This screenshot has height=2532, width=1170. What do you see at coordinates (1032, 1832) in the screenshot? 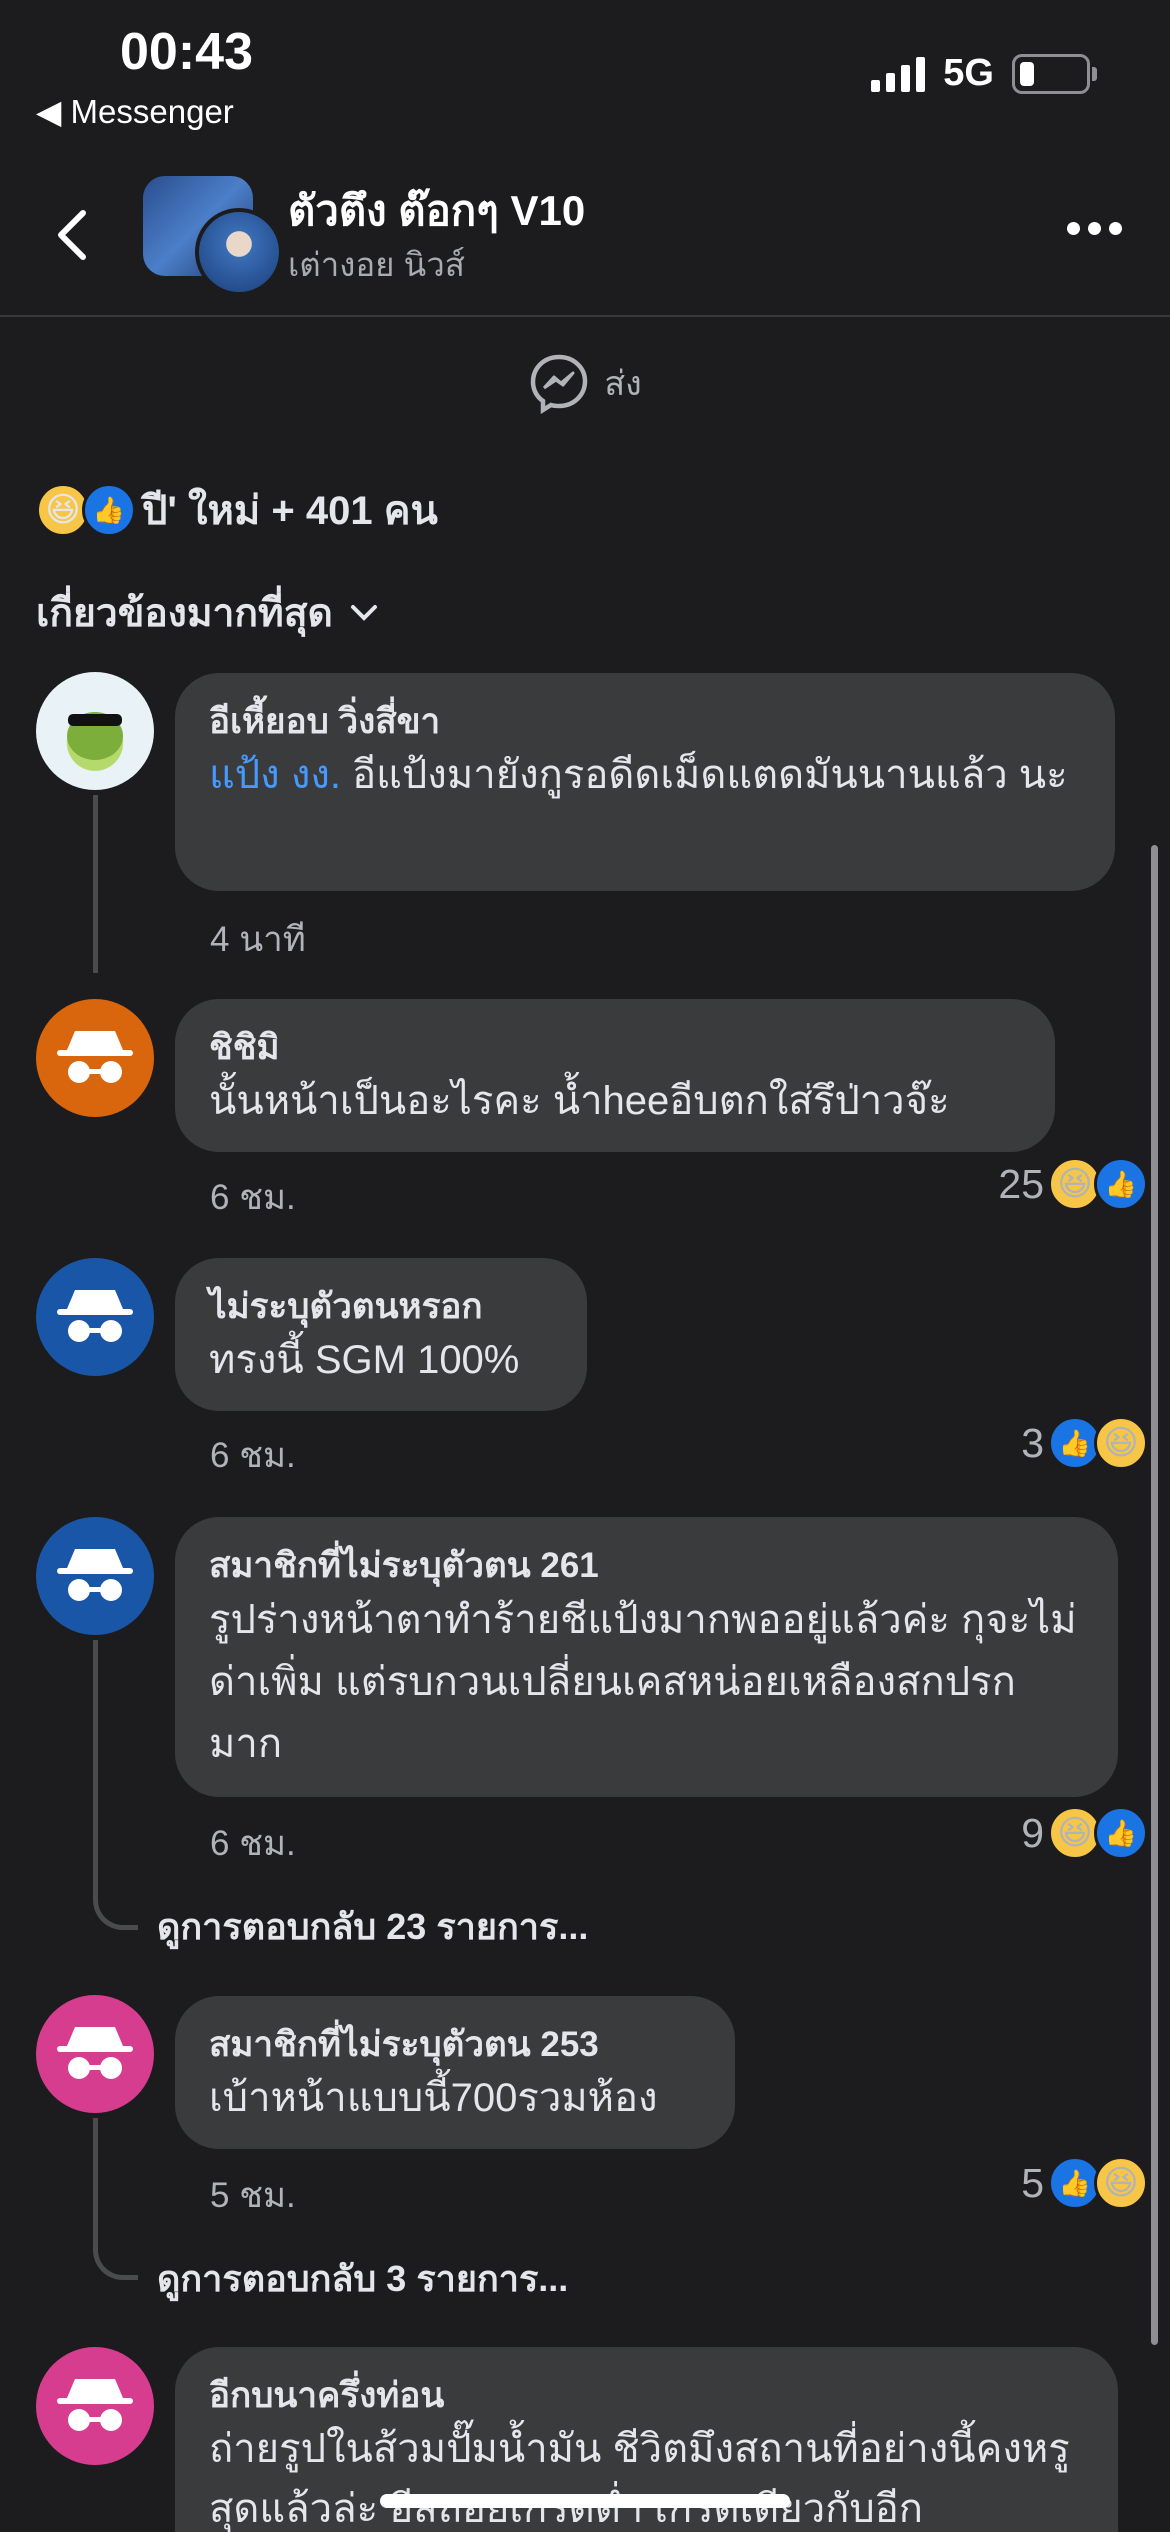
I see `reaction-count: 9` at bounding box center [1032, 1832].